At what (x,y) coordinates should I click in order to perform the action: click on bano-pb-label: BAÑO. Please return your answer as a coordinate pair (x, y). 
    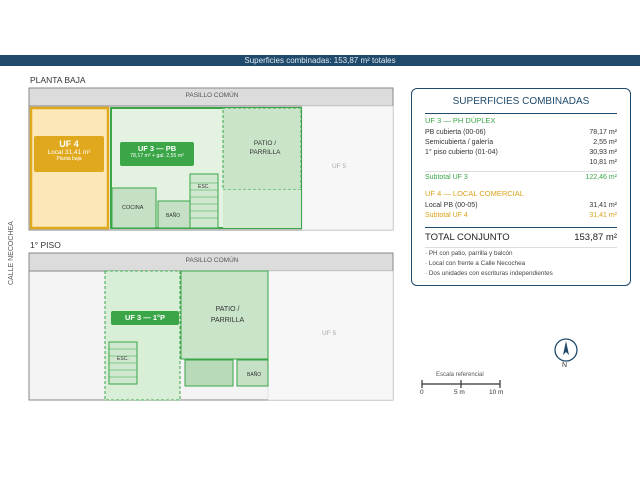
    Looking at the image, I should click on (173, 216).